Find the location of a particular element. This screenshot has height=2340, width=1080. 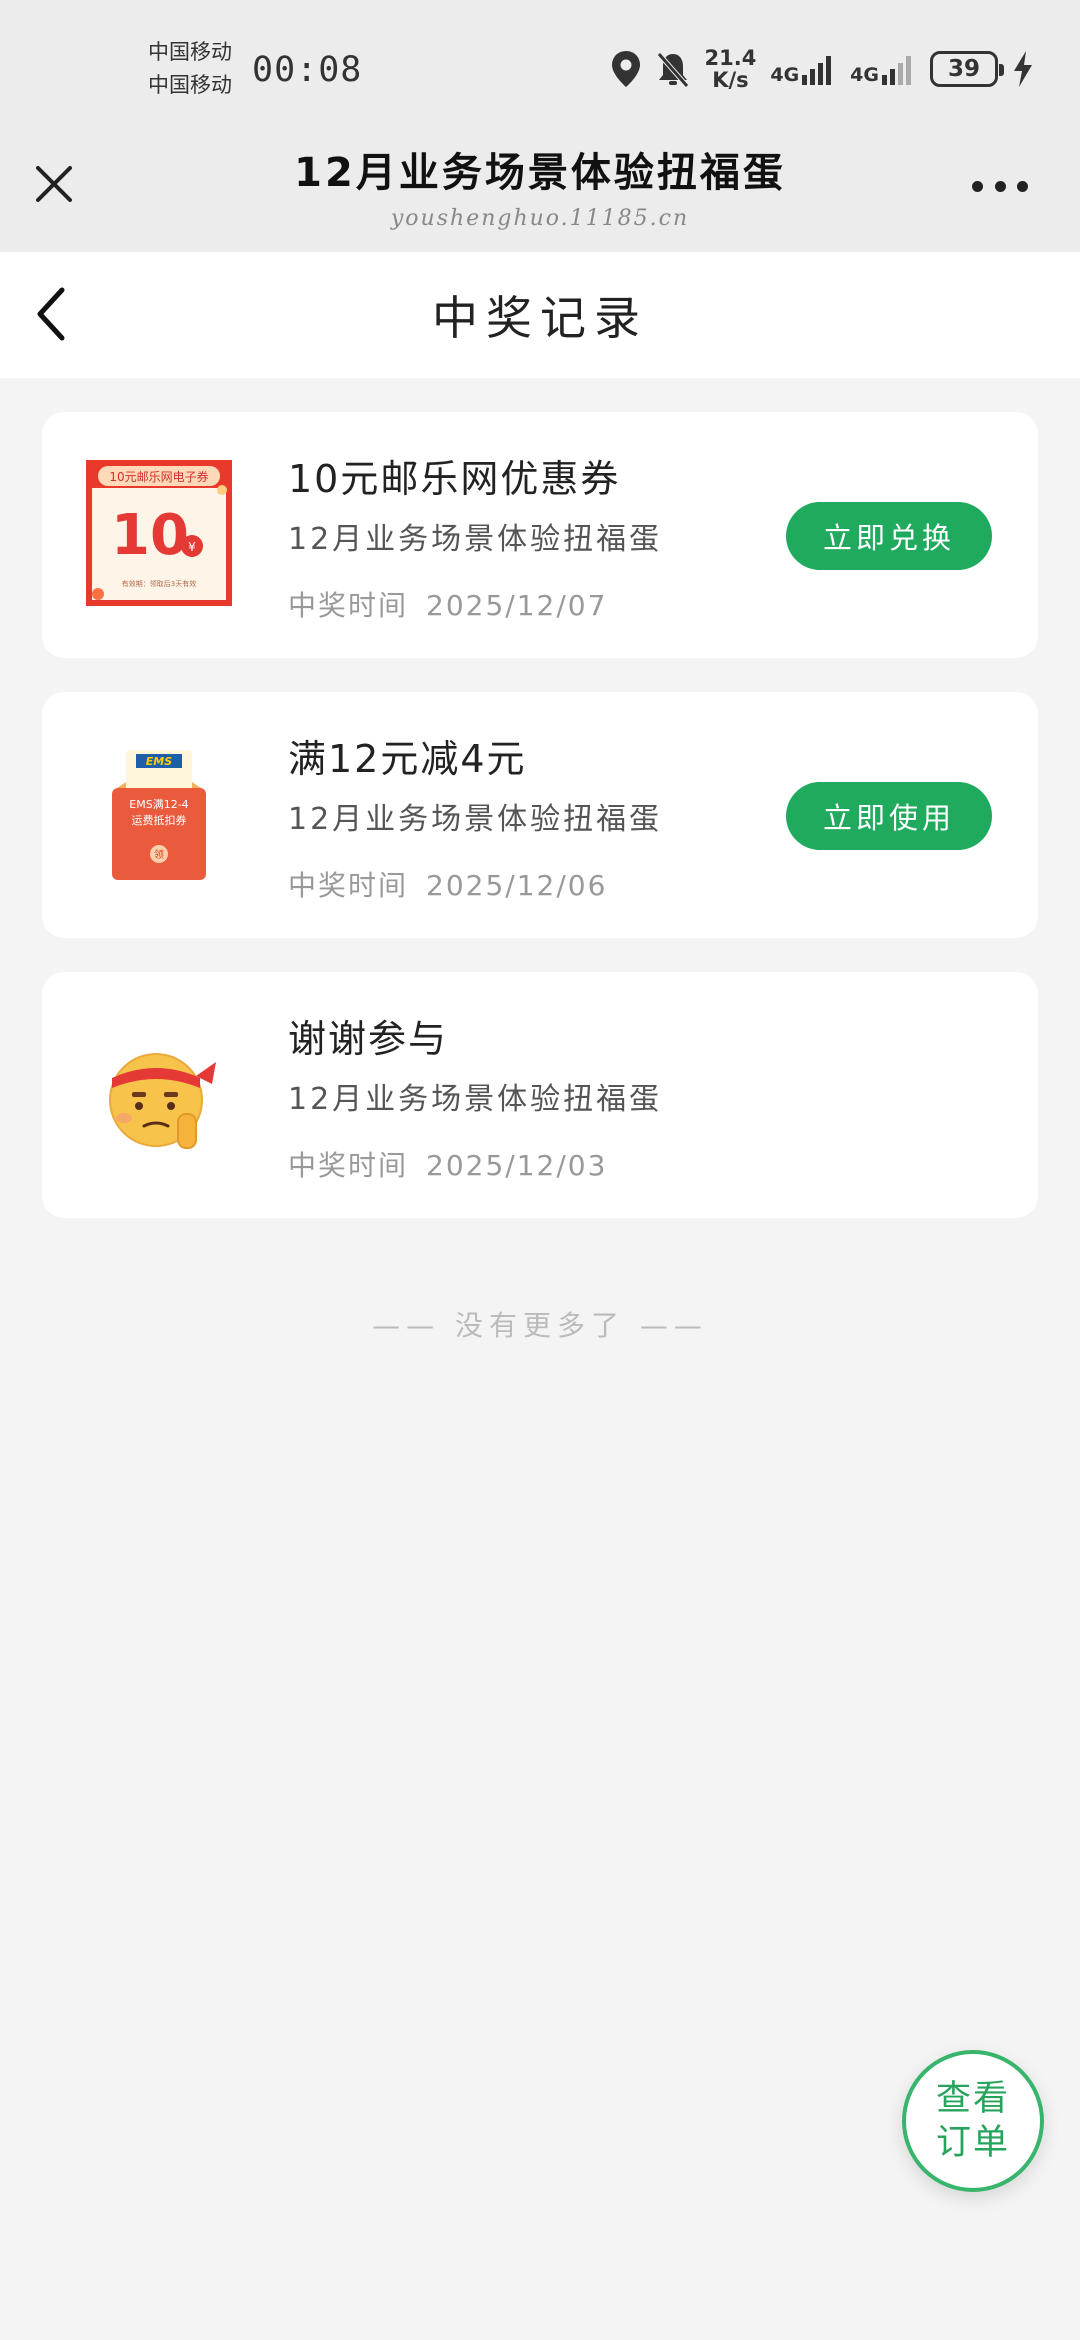

carrier-2: 中国移动 is located at coordinates (190, 85).